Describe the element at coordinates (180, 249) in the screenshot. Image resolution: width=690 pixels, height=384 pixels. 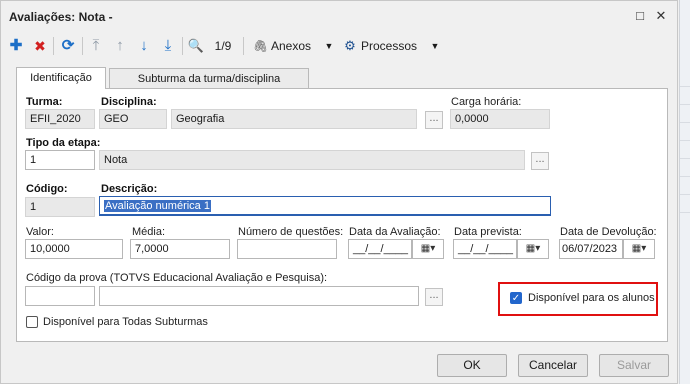
I see `media-input: 7,0000` at that location.